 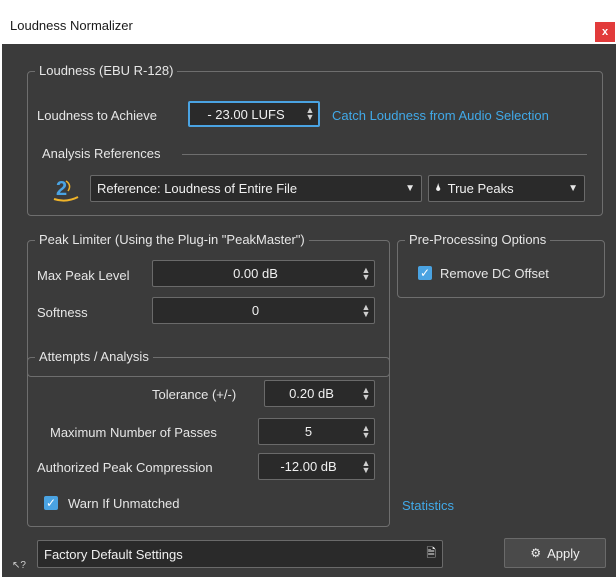 What do you see at coordinates (555, 553) in the screenshot?
I see `apply-button: ⚙ Apply` at bounding box center [555, 553].